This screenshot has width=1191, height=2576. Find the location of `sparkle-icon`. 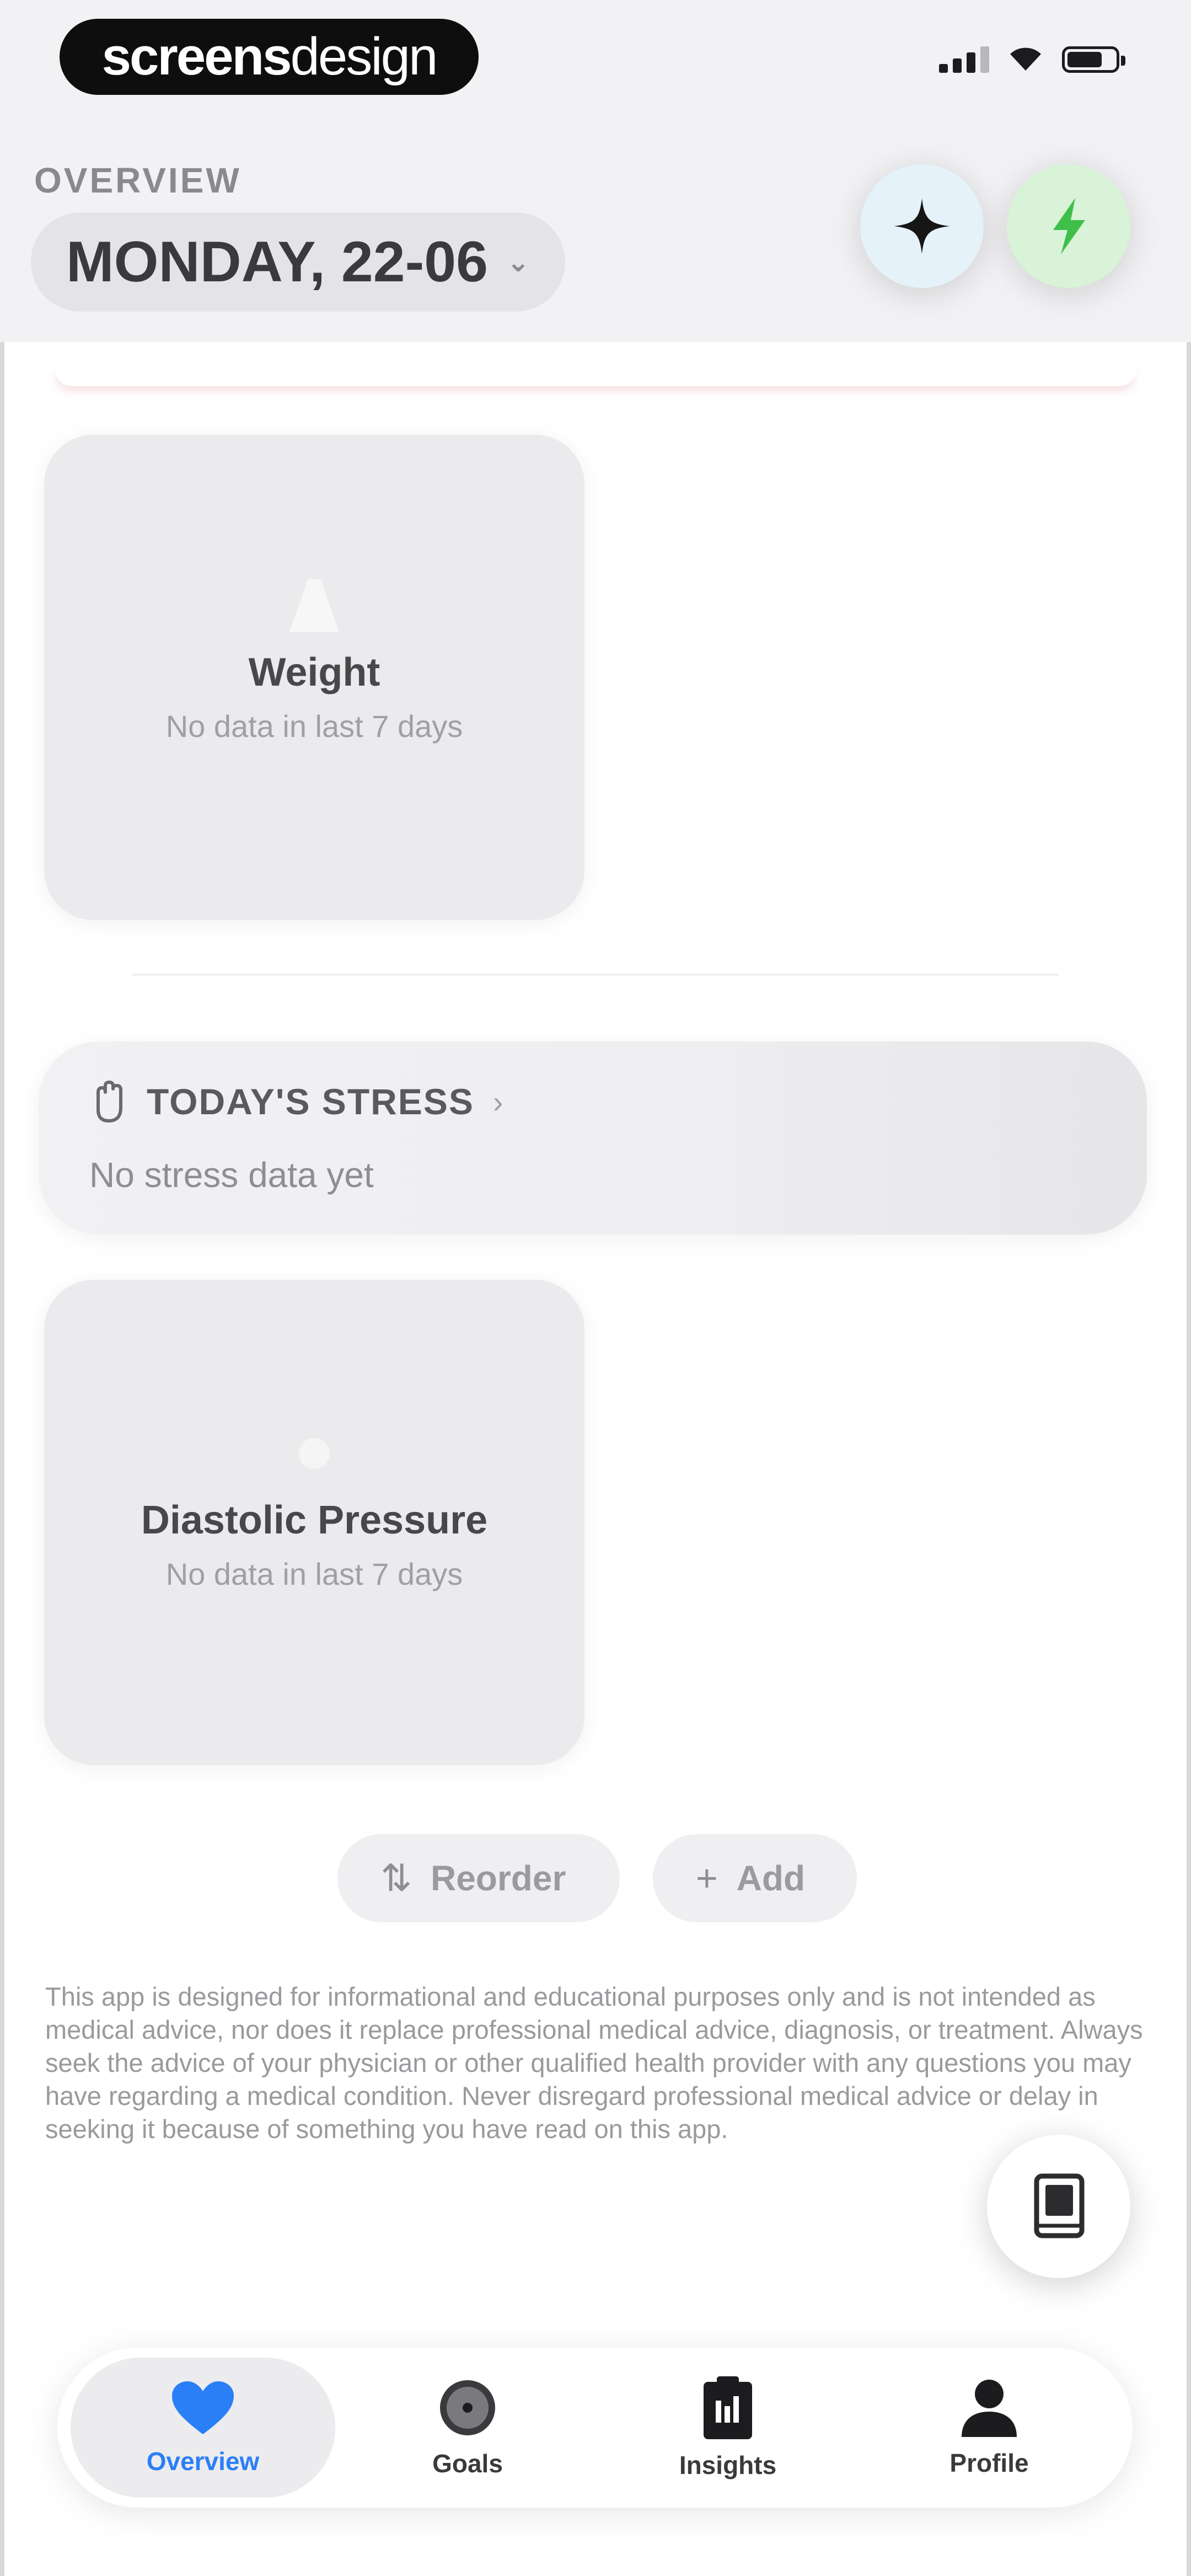

sparkle-icon is located at coordinates (922, 226).